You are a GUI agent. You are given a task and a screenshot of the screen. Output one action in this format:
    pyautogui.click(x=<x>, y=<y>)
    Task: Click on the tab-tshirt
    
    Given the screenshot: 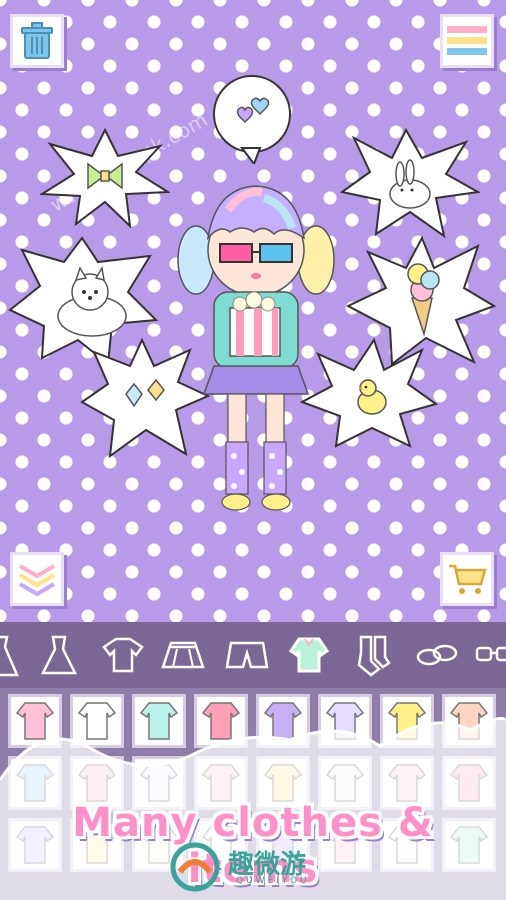 What is the action you would take?
    pyautogui.click(x=123, y=655)
    